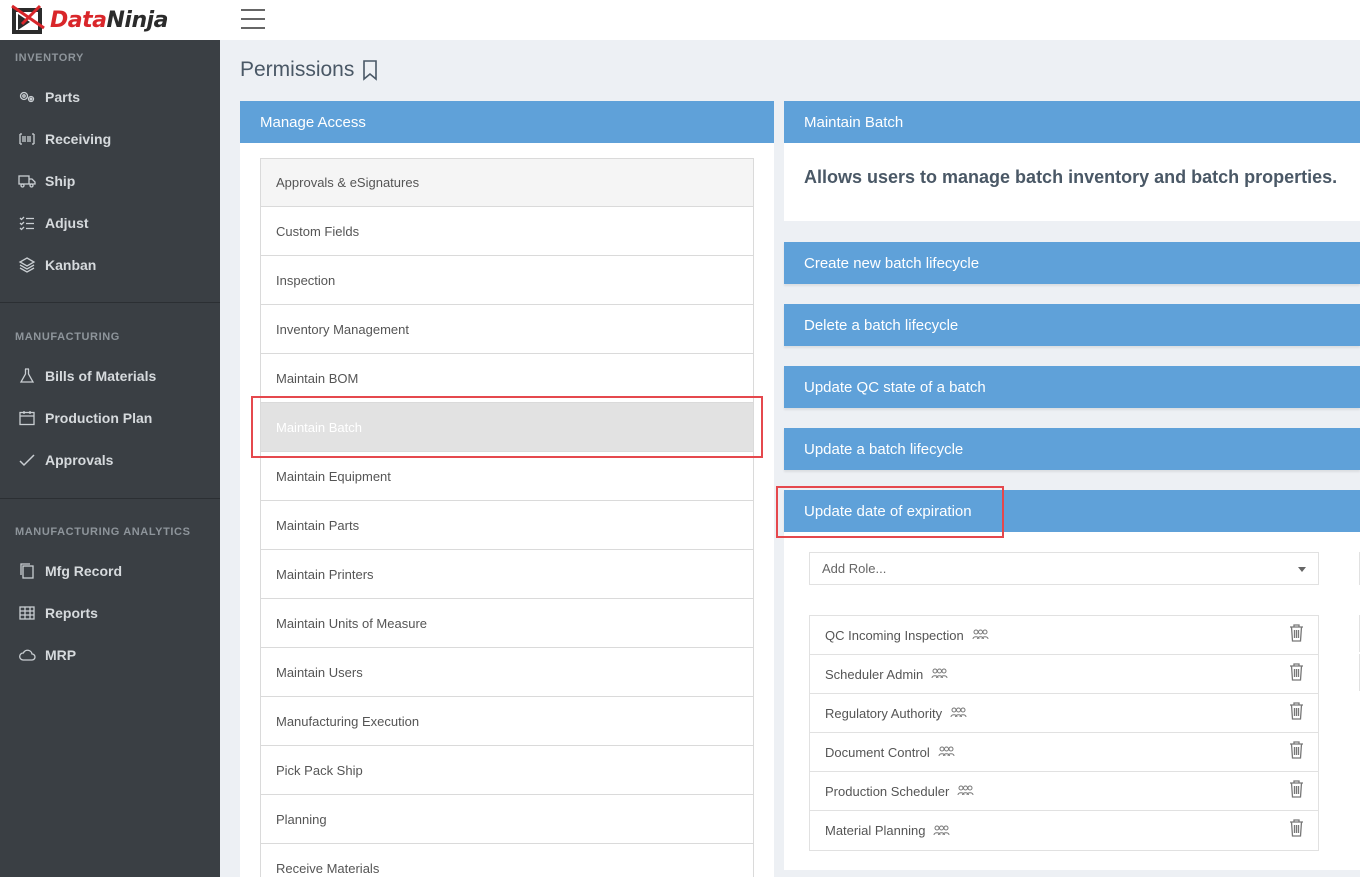 The height and width of the screenshot is (877, 1360). I want to click on sidebar-item-label: Kanban, so click(71, 265).